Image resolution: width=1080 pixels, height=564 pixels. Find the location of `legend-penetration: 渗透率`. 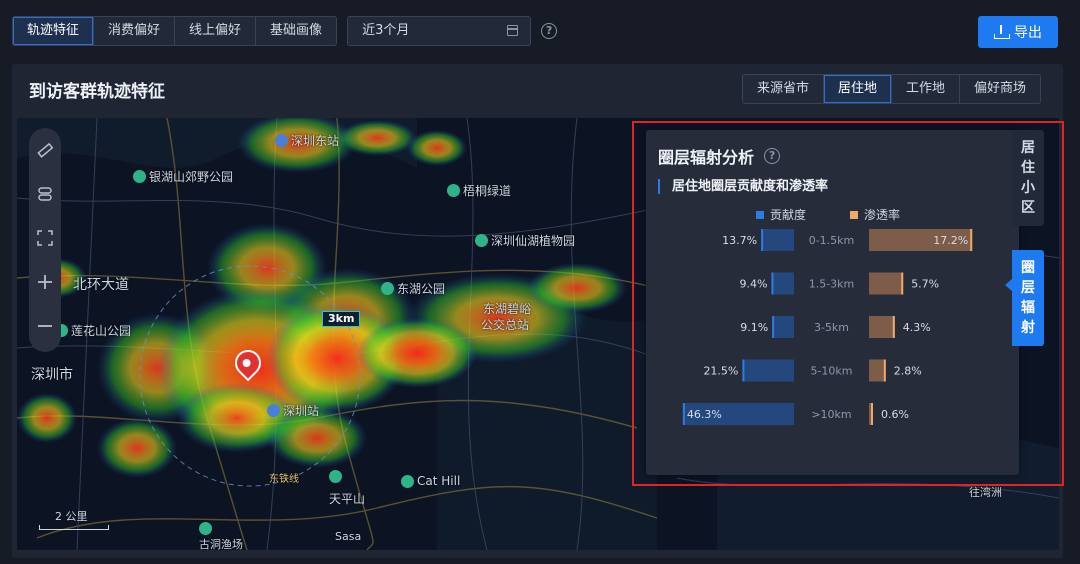

legend-penetration: 渗透率 is located at coordinates (875, 214).